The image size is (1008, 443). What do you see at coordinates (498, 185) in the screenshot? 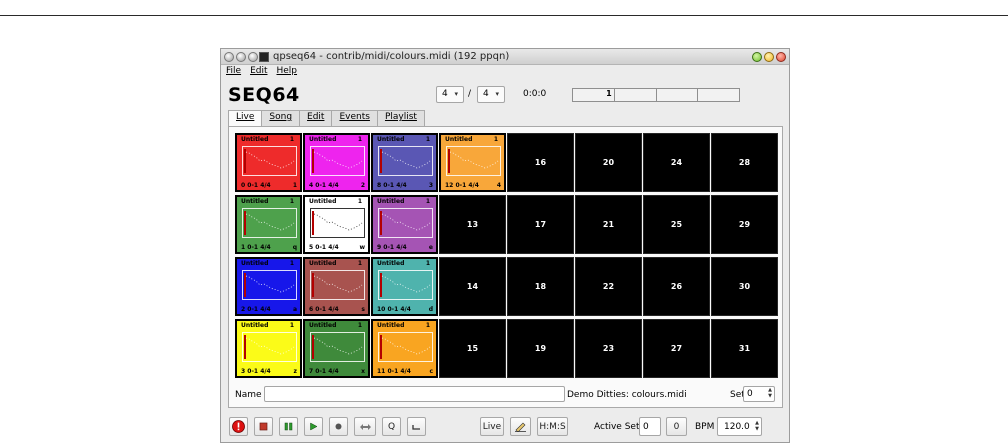
I see `pattern-hotkey: 4` at bounding box center [498, 185].